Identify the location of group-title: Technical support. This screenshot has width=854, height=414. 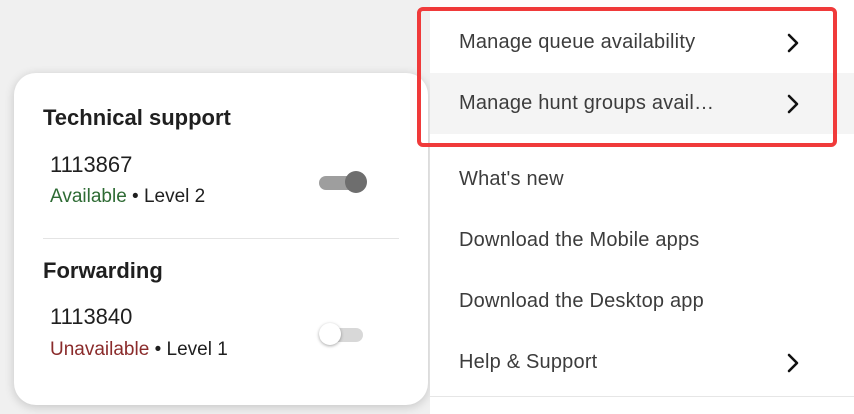
(137, 117).